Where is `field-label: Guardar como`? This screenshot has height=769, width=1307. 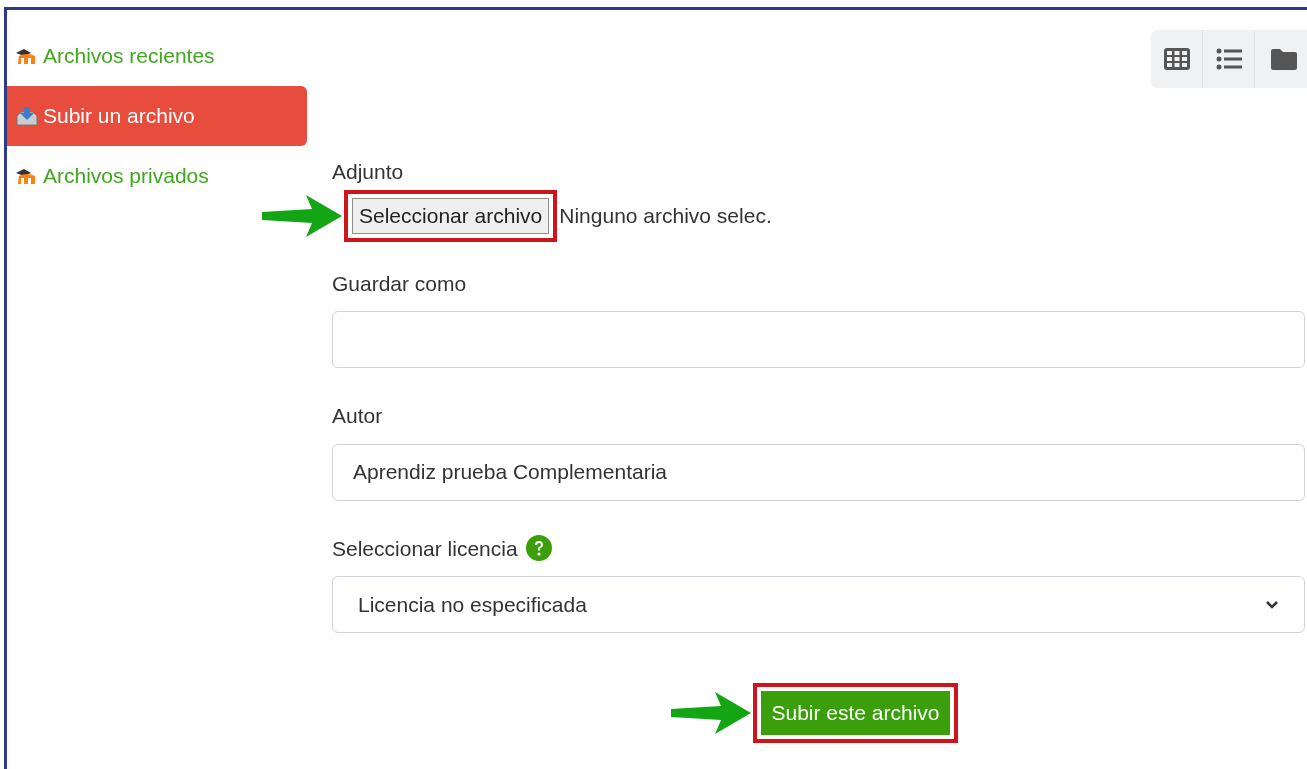 field-label: Guardar como is located at coordinates (399, 283).